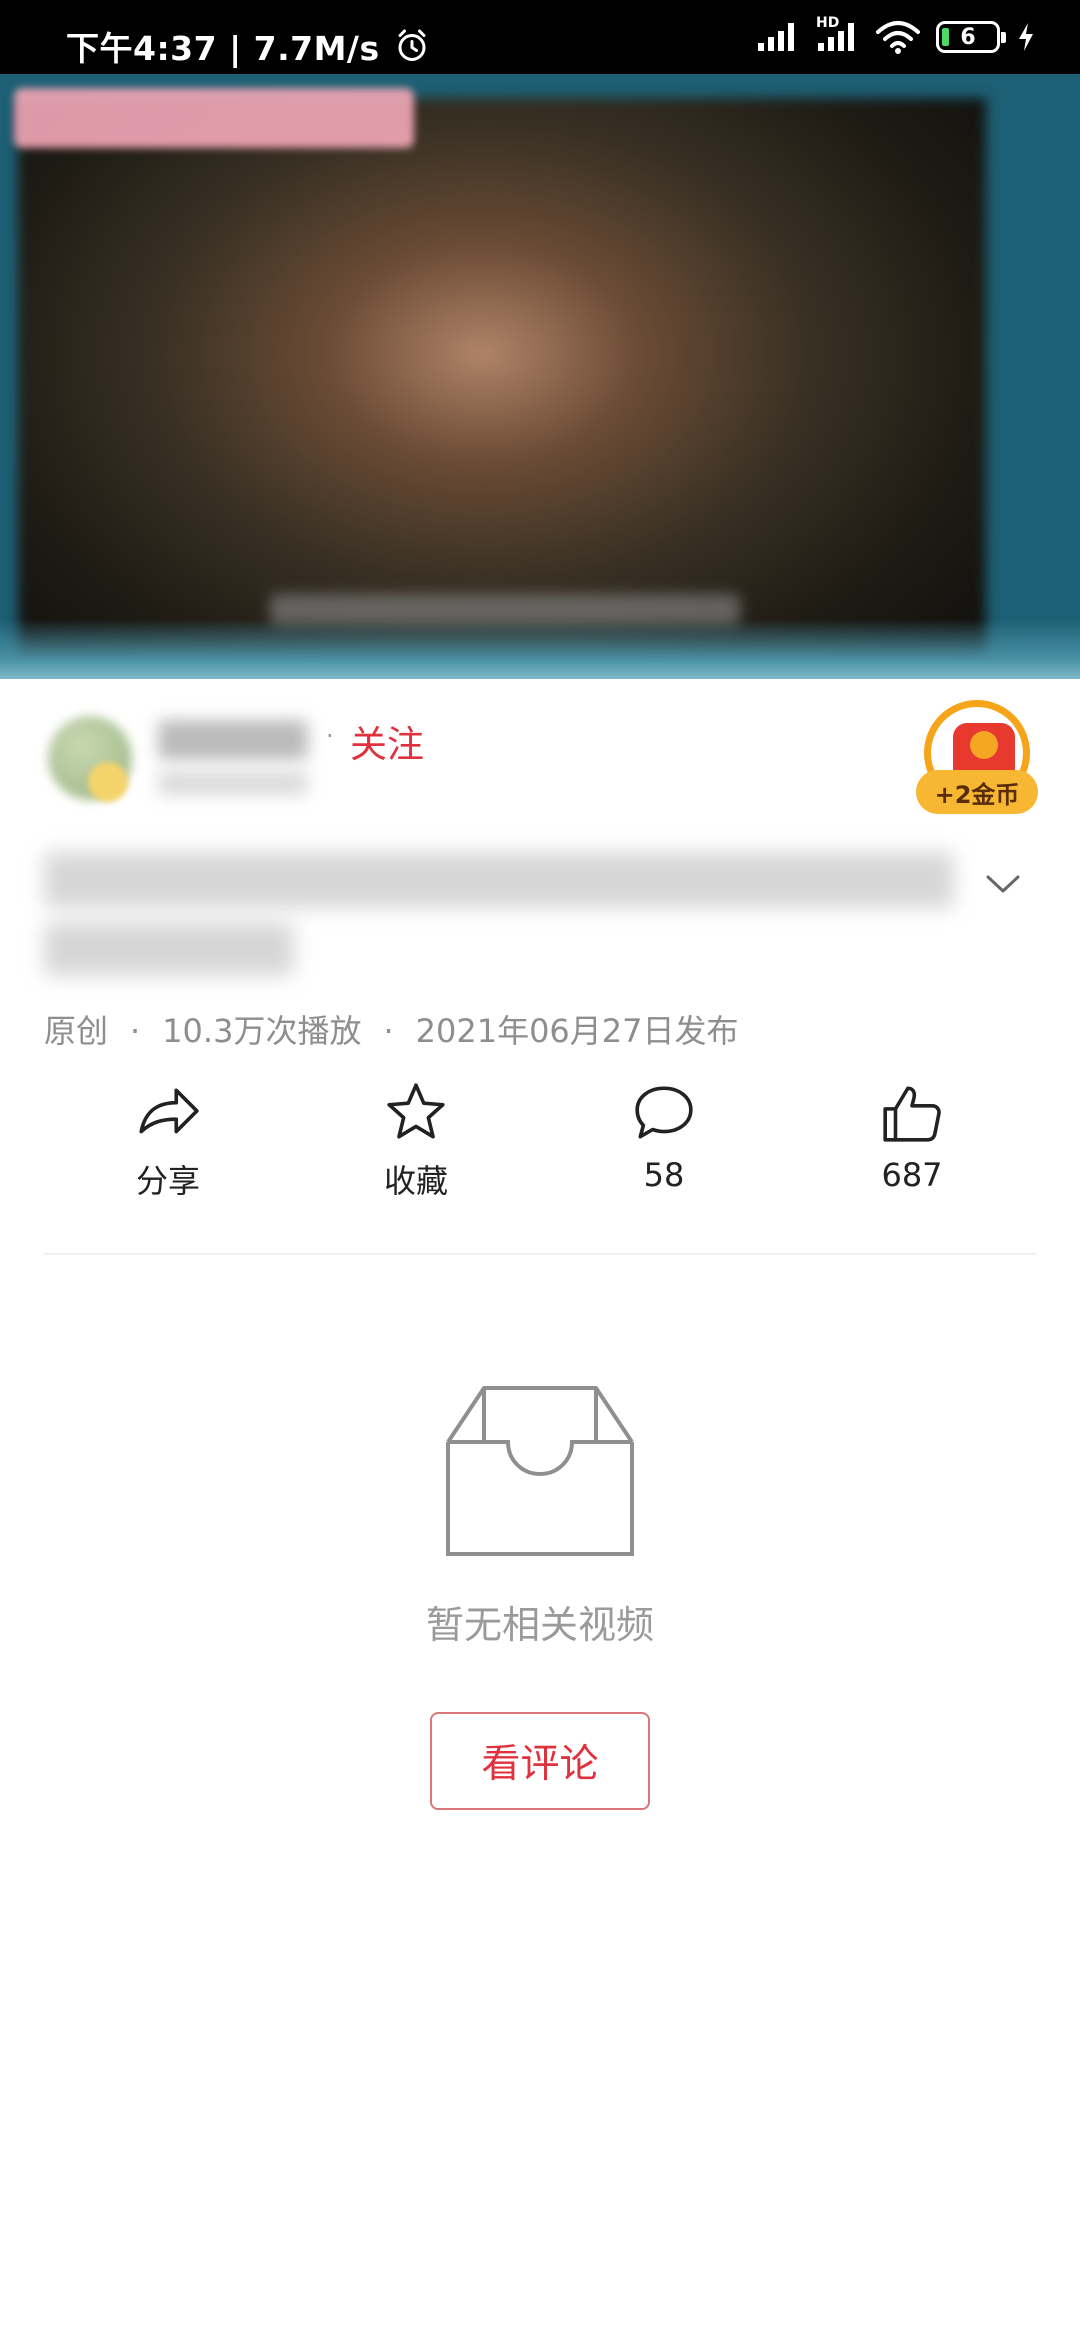  I want to click on share-button: 分享, so click(168, 1150).